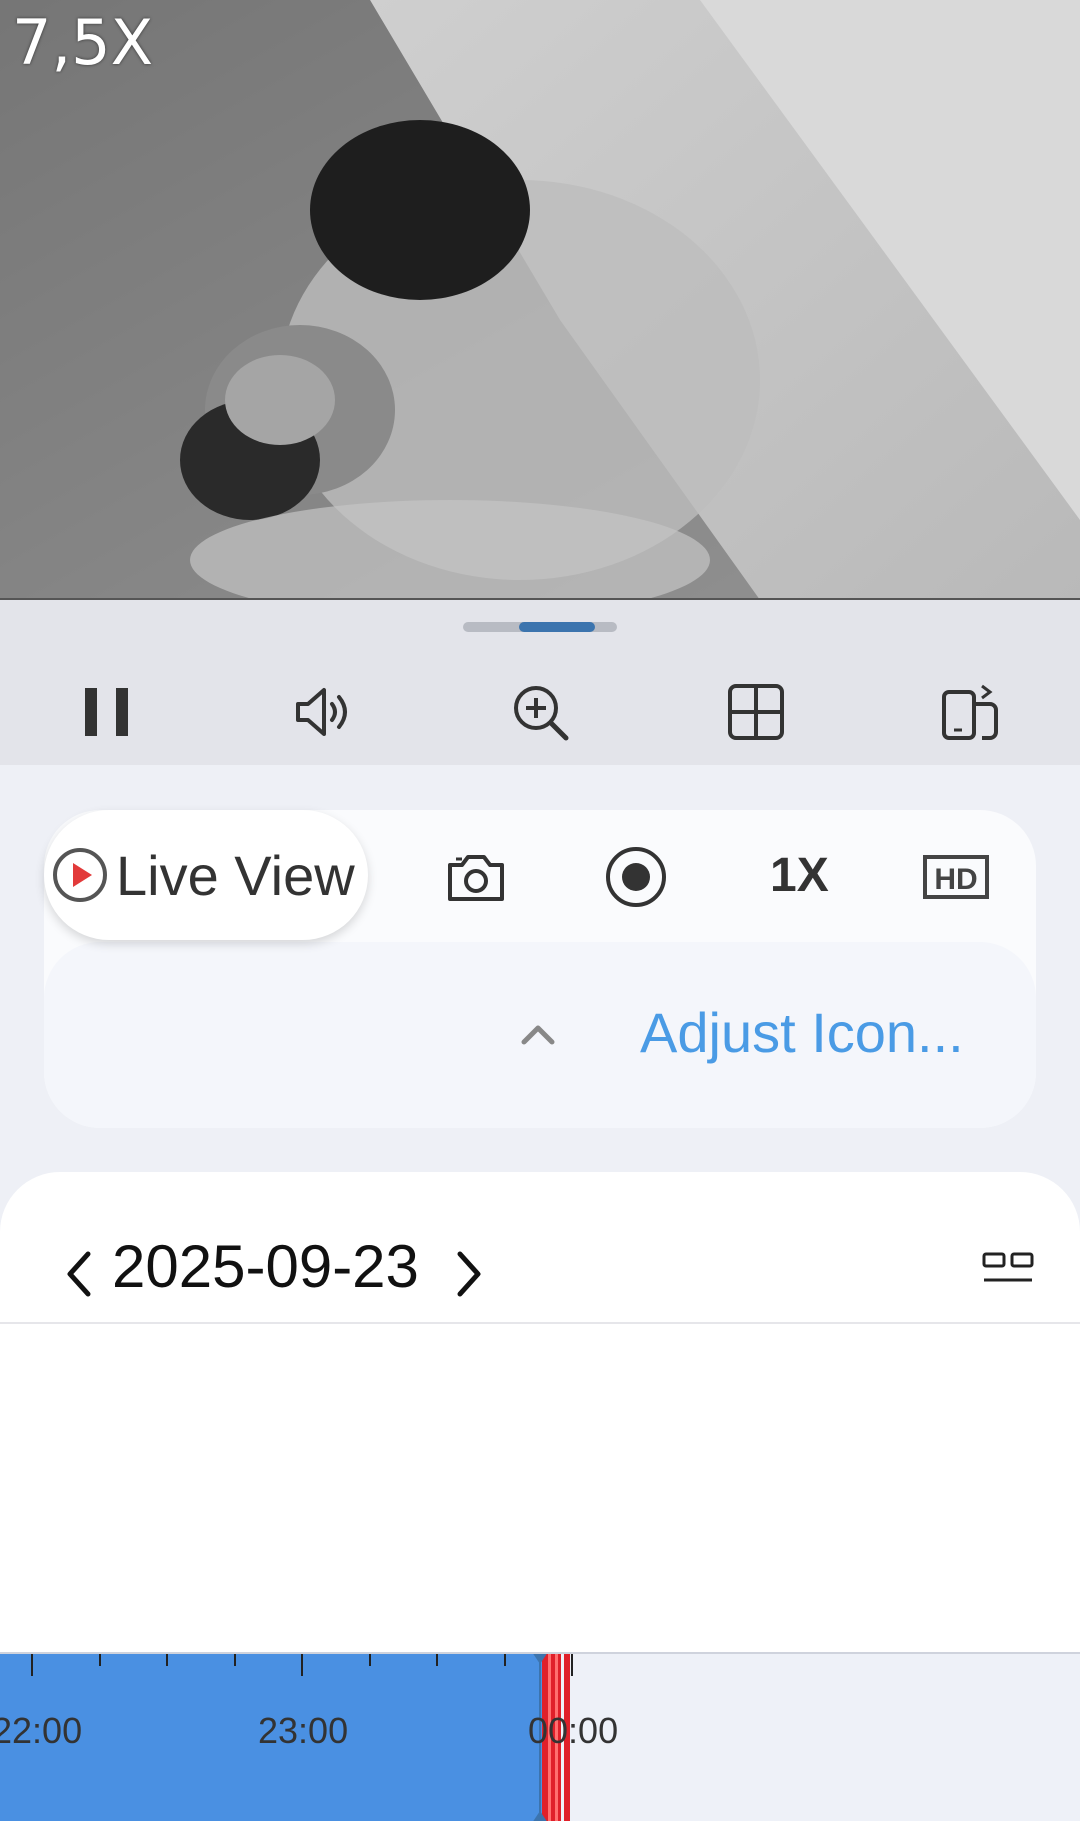 This screenshot has width=1080, height=1821. I want to click on chevron-up-icon, so click(538, 1034).